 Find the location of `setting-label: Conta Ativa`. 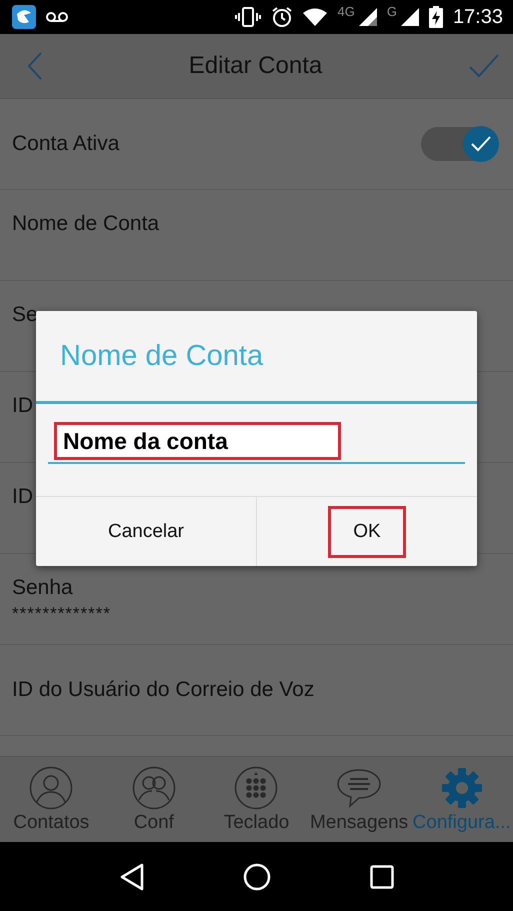

setting-label: Conta Ativa is located at coordinates (66, 144).